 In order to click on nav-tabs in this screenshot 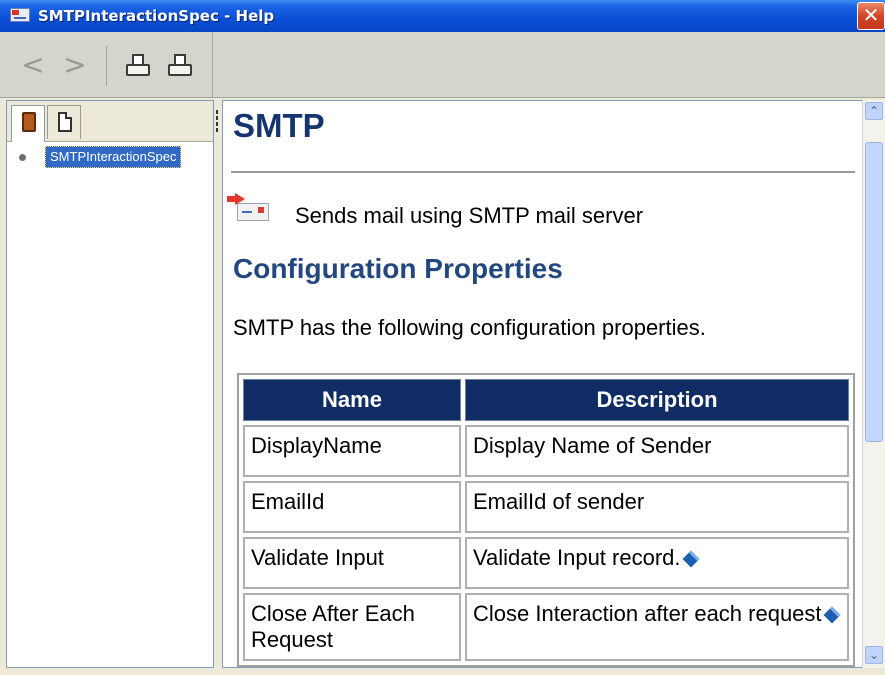, I will do `click(110, 121)`.